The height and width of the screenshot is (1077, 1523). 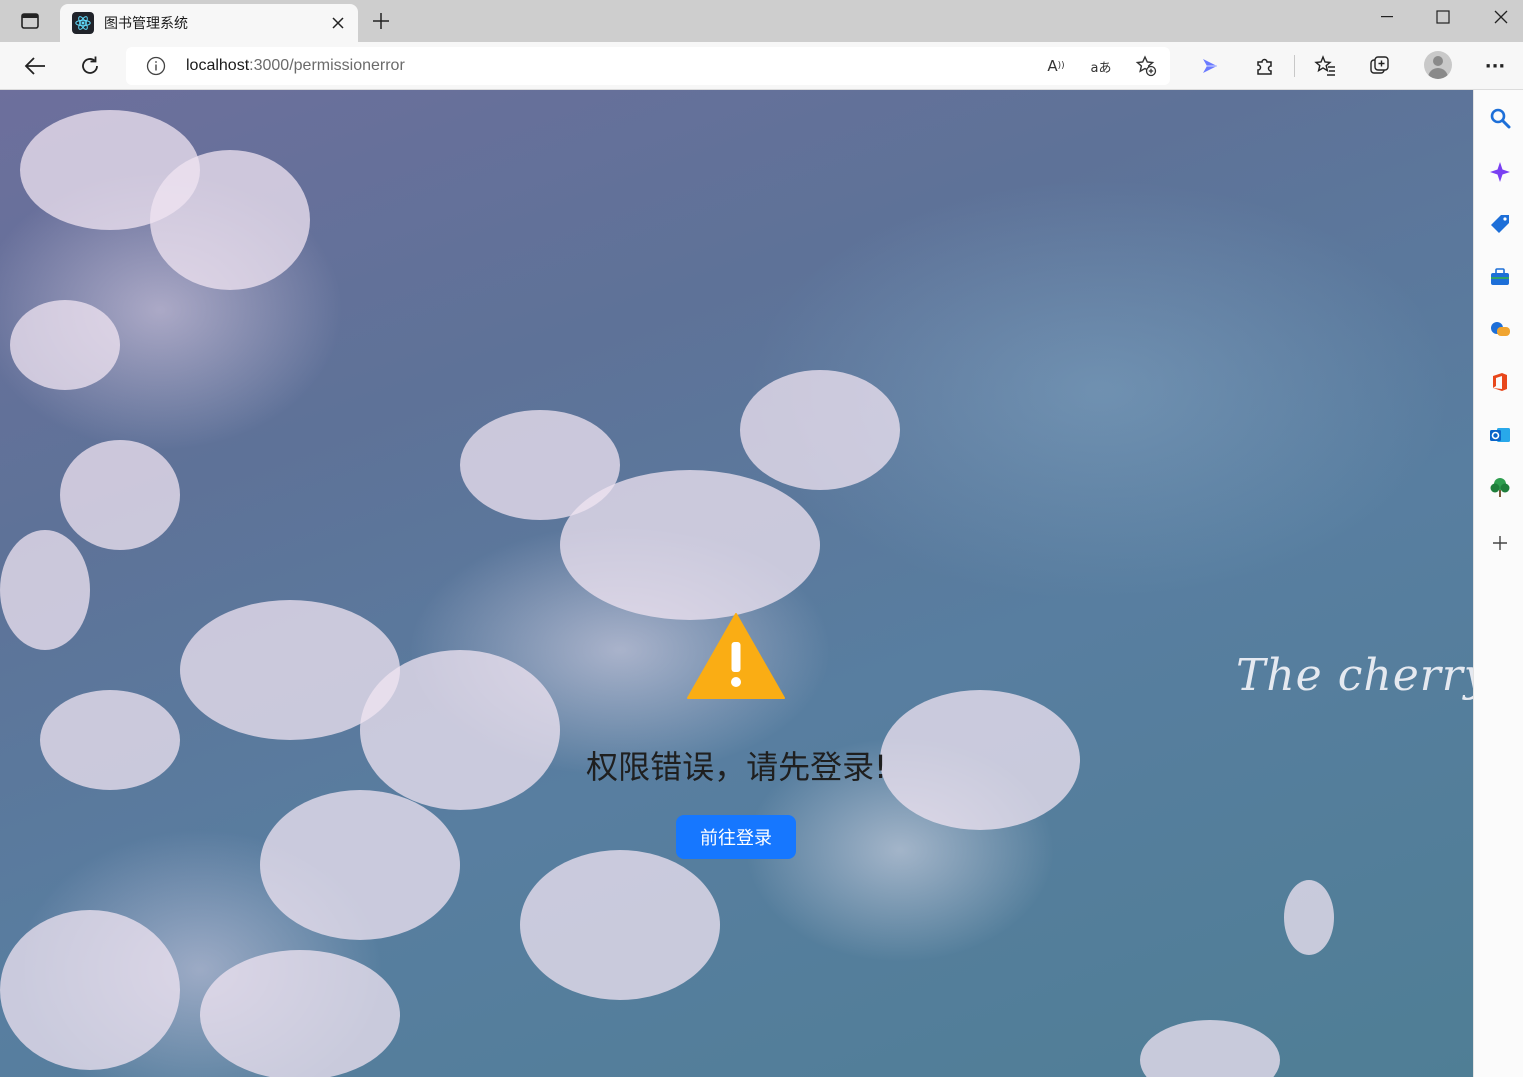 What do you see at coordinates (90, 66) in the screenshot?
I see `refresh-icon` at bounding box center [90, 66].